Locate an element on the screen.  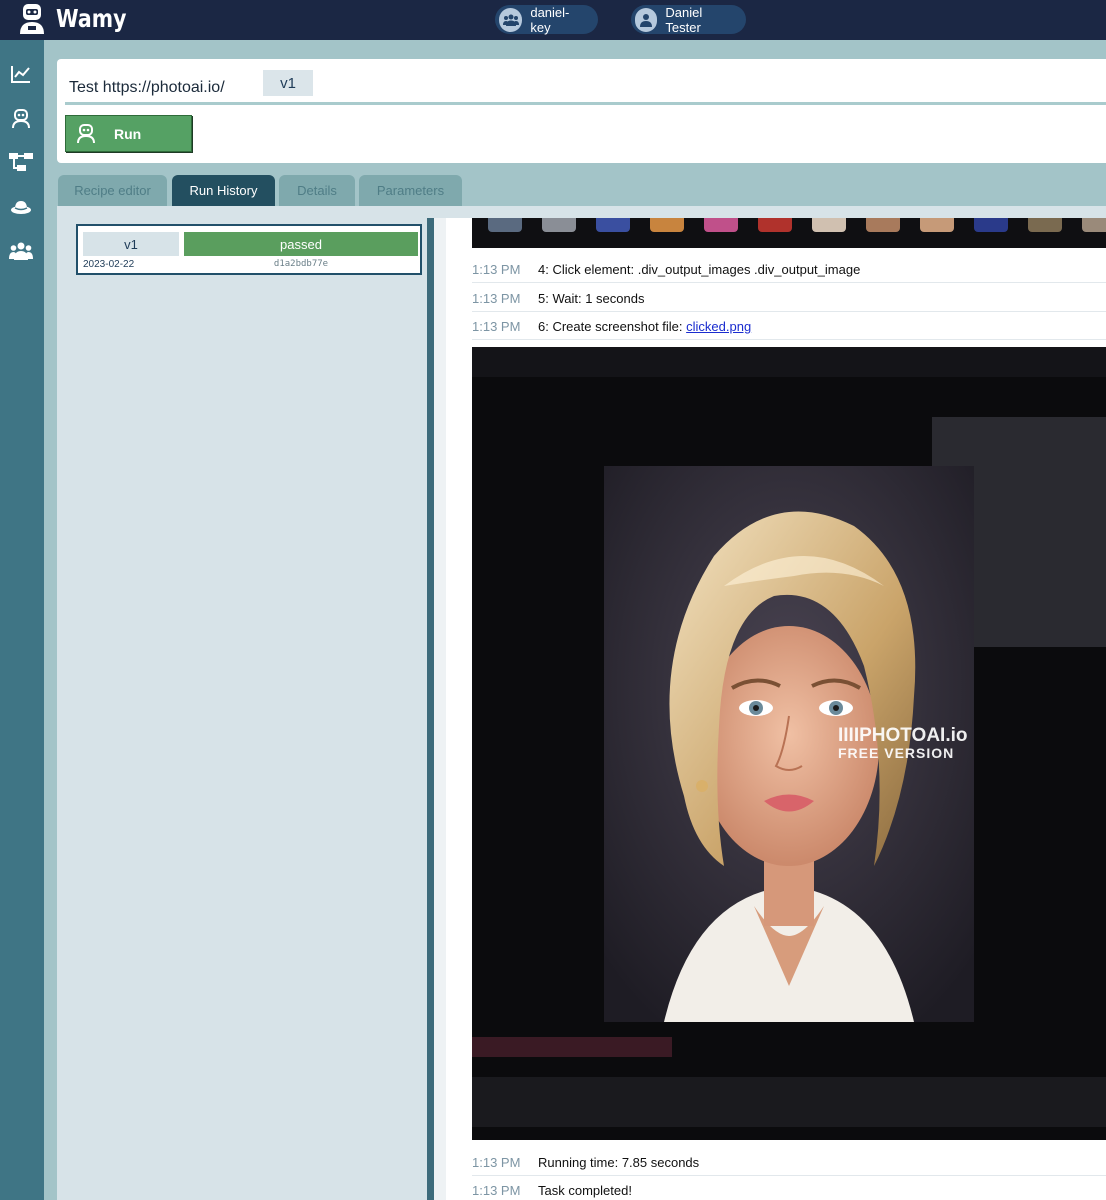
log-line: 1:13 PM 5: Wait: 1 seconds is located at coordinates (789, 298).